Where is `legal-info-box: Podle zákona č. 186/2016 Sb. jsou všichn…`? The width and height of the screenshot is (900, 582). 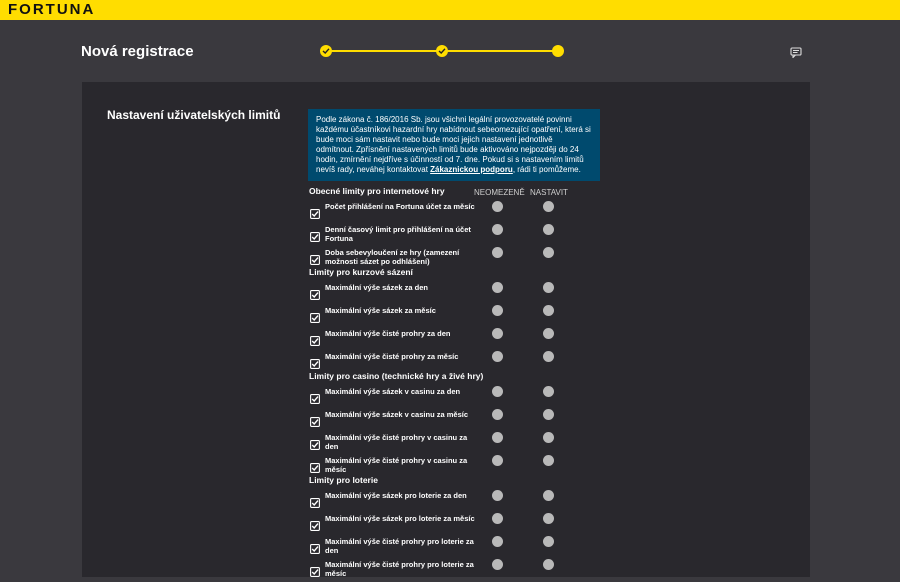
legal-info-box: Podle zákona č. 186/2016 Sb. jsou všichn… is located at coordinates (454, 145).